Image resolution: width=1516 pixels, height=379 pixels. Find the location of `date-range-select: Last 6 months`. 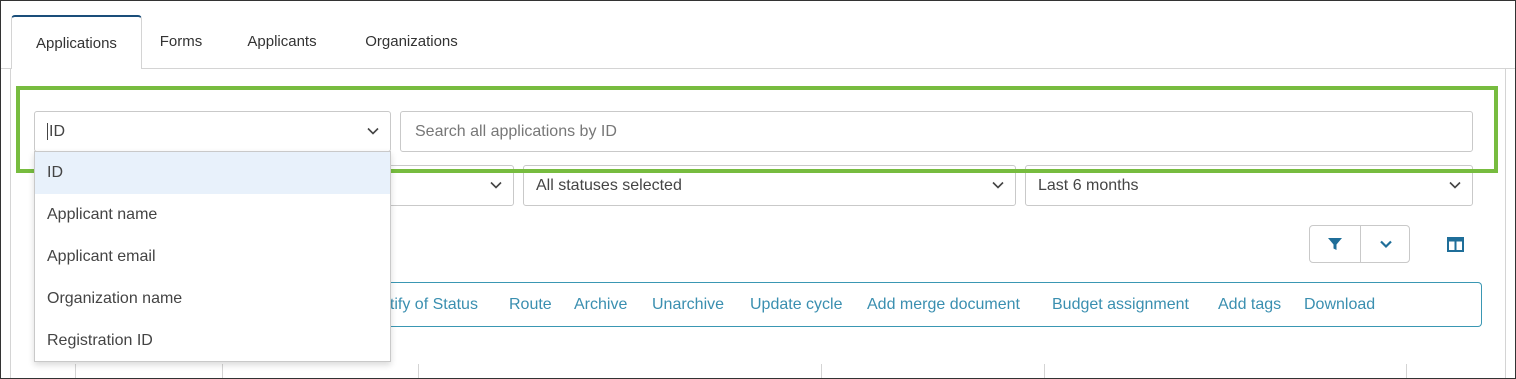

date-range-select: Last 6 months is located at coordinates (1249, 185).